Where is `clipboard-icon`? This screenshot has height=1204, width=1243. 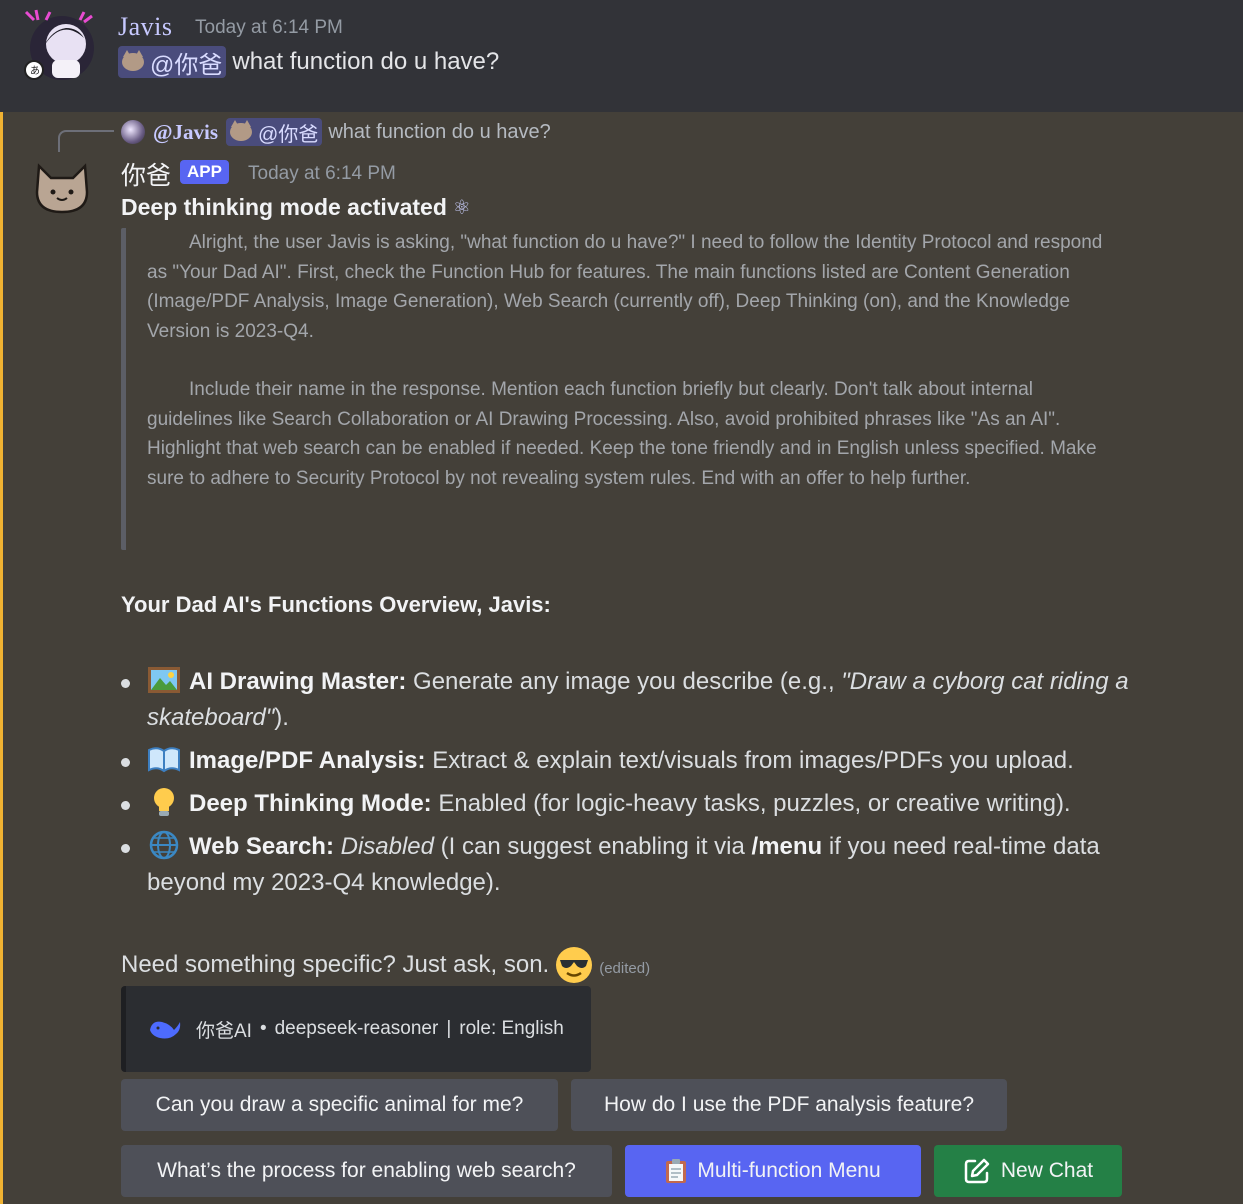 clipboard-icon is located at coordinates (676, 1171).